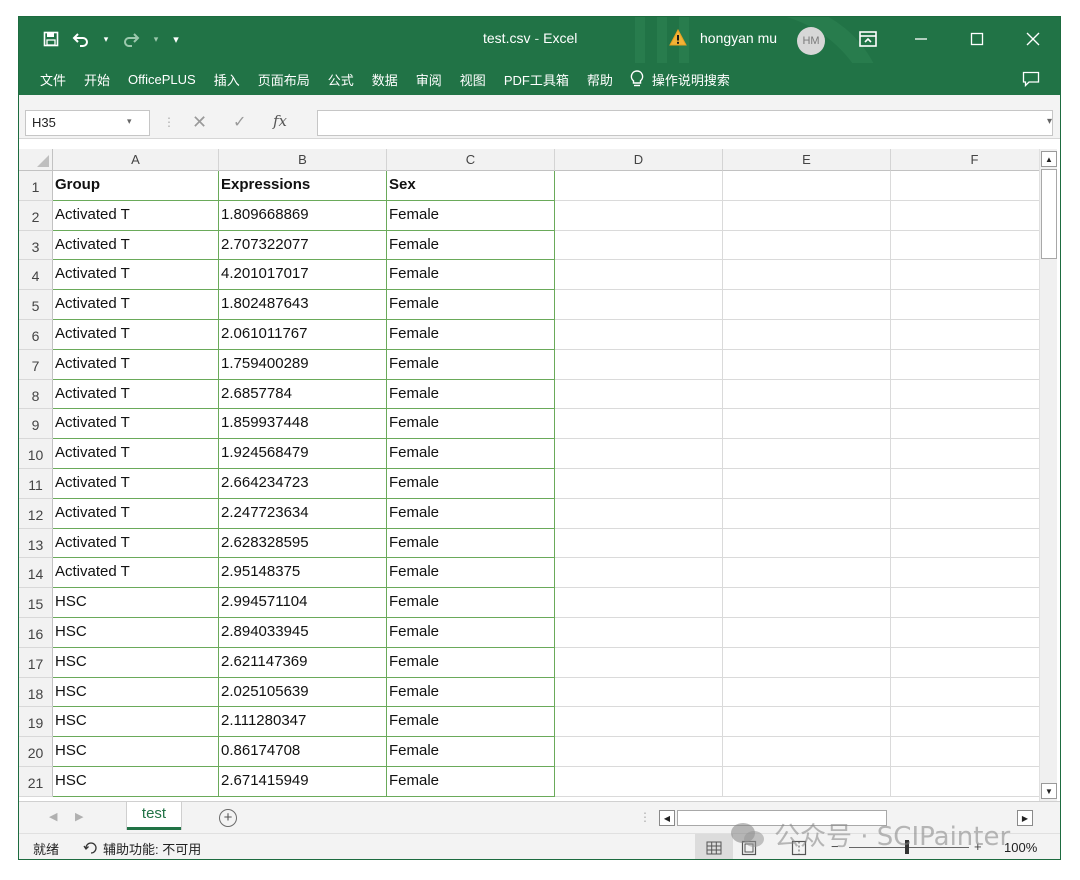  I want to click on undo-dropdown-icon: ▾, so click(106, 39).